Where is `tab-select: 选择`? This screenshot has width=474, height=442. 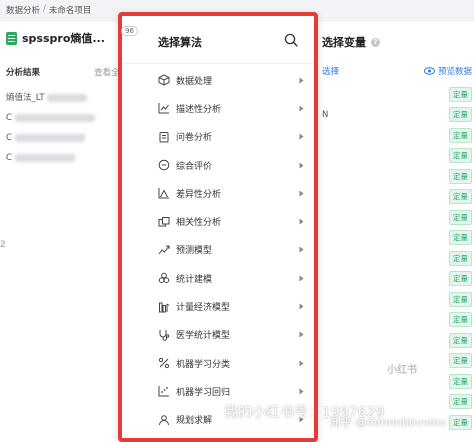 tab-select: 选择 is located at coordinates (330, 71).